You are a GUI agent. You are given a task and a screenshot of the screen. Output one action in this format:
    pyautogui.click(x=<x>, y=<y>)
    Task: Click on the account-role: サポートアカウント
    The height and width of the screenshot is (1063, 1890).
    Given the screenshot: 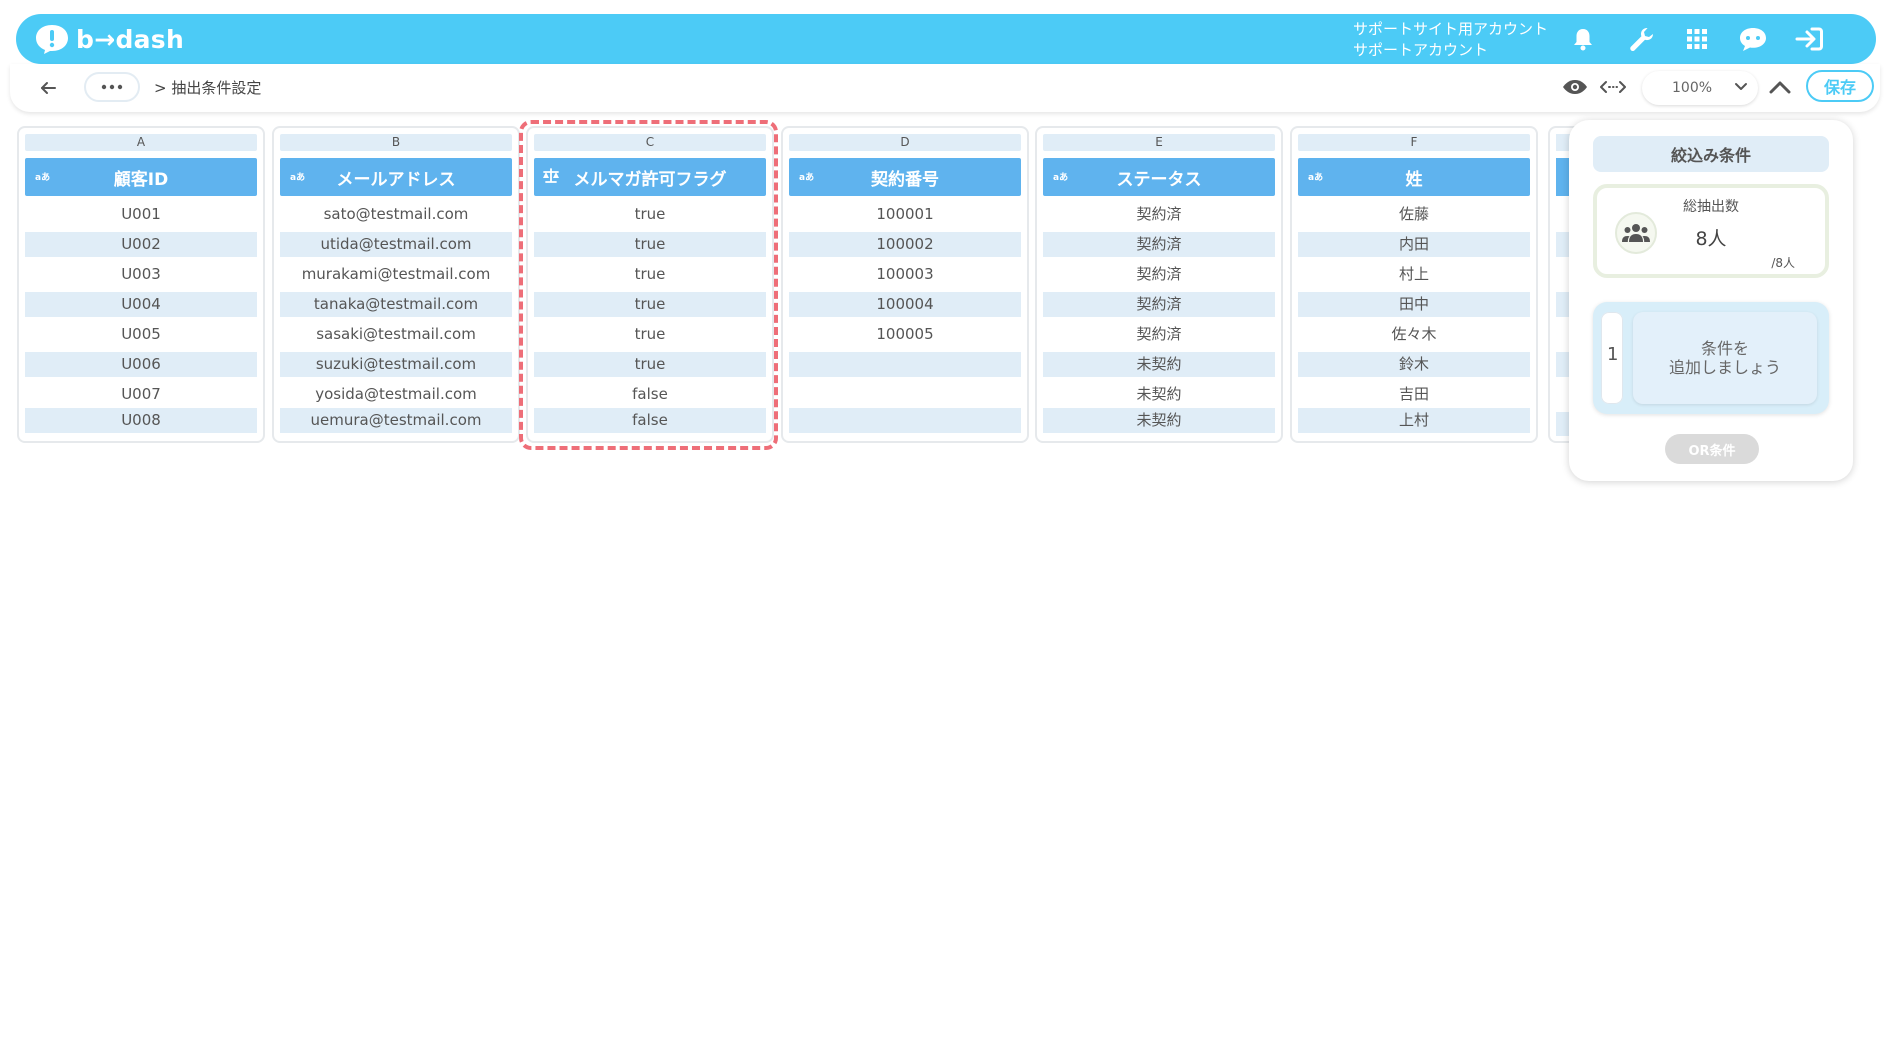 What is the action you would take?
    pyautogui.click(x=1421, y=50)
    